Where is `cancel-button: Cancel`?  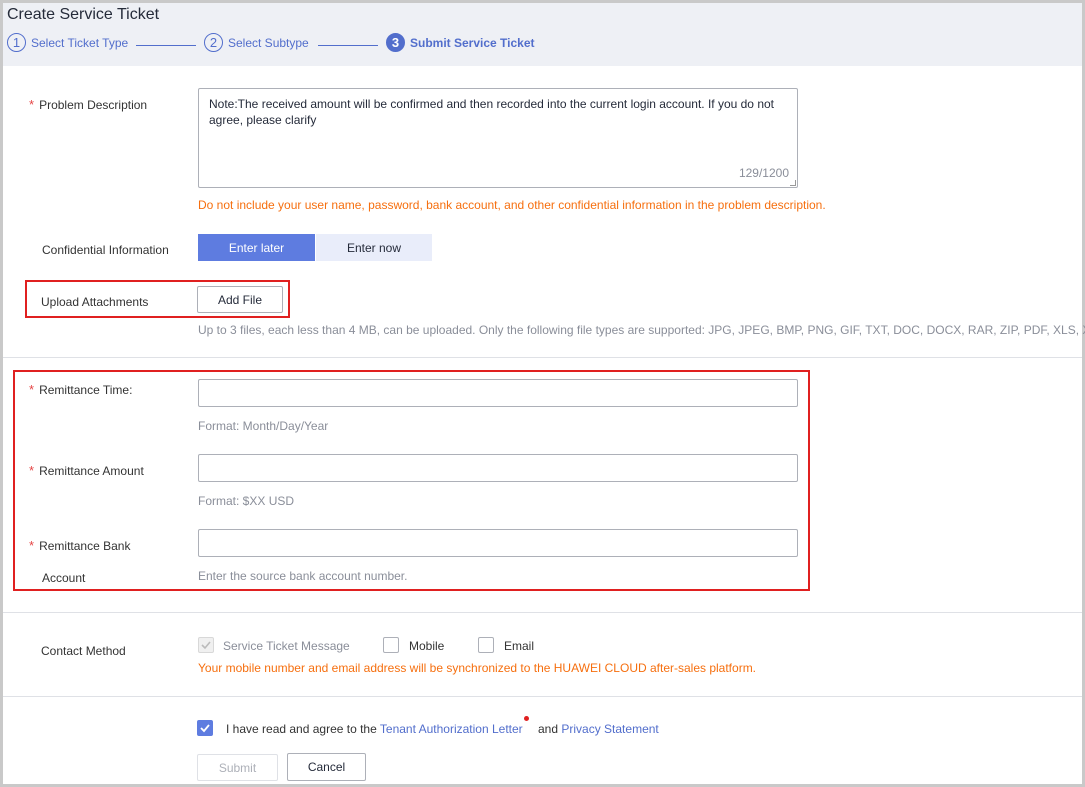 cancel-button: Cancel is located at coordinates (326, 767).